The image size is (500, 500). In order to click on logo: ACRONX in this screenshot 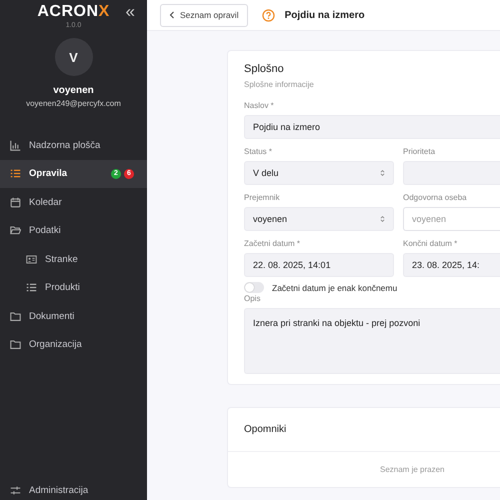, I will do `click(73, 12)`.